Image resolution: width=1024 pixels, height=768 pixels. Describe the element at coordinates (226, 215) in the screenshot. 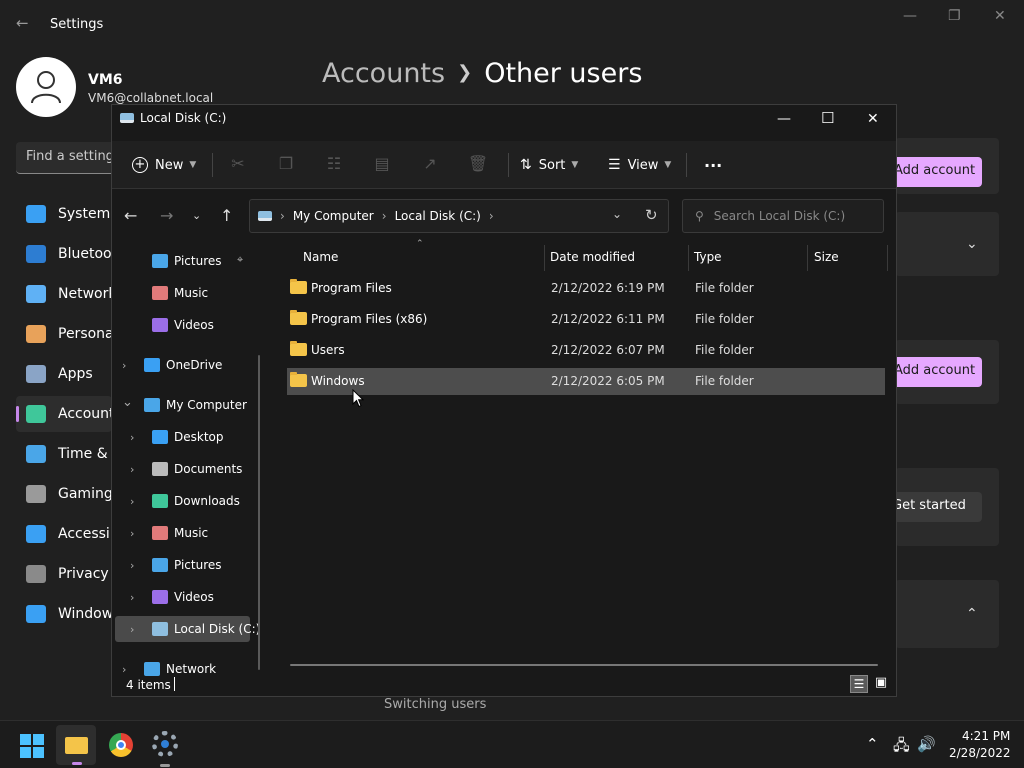

I see `up-arrow-icon: ↑` at that location.